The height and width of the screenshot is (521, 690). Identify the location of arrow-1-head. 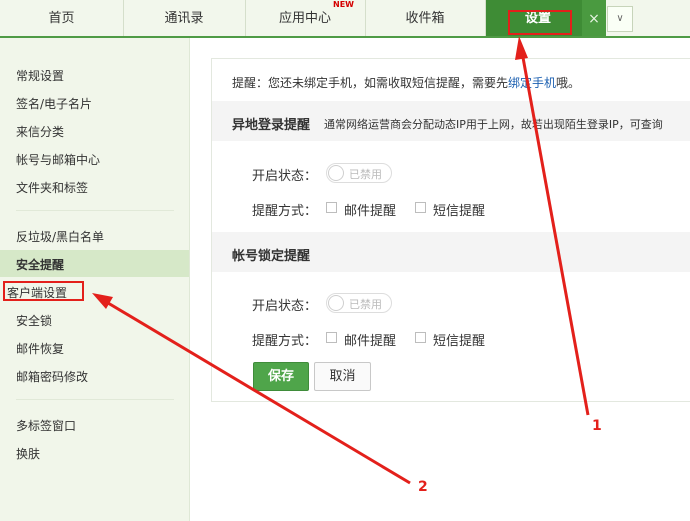
(521, 48).